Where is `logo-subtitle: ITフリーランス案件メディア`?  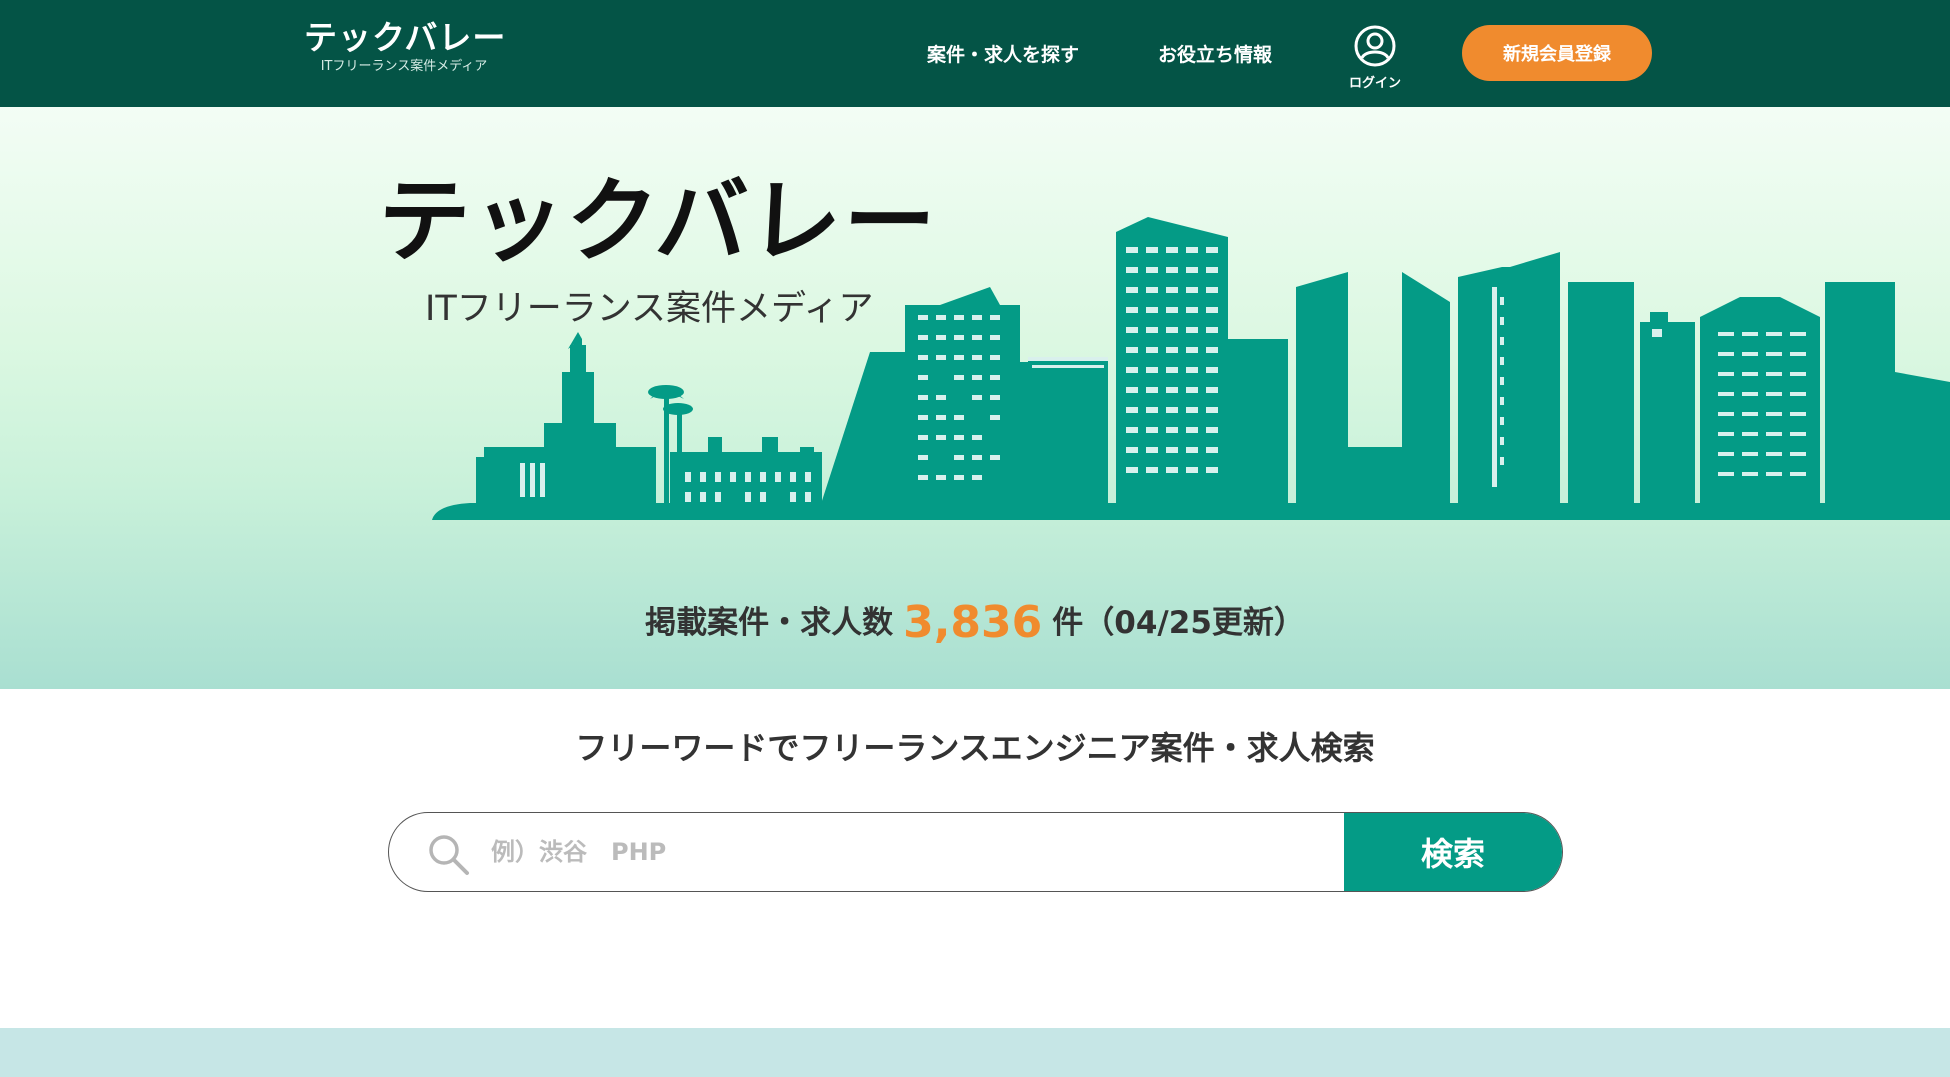
logo-subtitle: ITフリーランス案件メディア is located at coordinates (404, 66).